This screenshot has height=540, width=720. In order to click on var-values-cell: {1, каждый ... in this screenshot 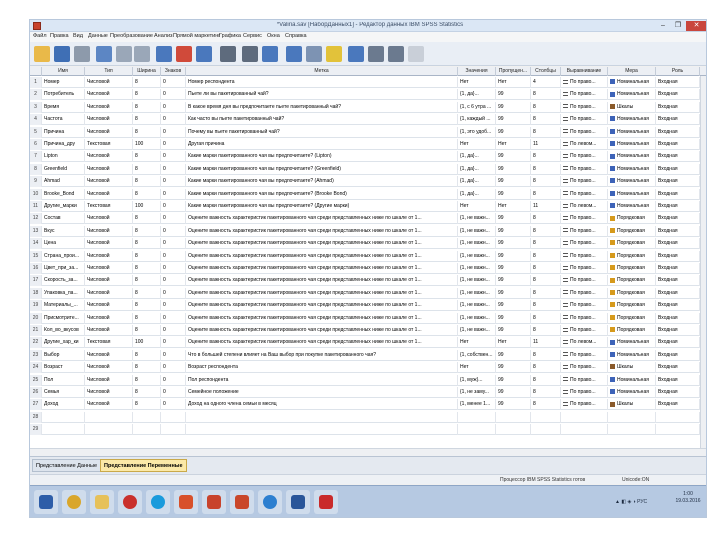, I will do `click(477, 120)`.